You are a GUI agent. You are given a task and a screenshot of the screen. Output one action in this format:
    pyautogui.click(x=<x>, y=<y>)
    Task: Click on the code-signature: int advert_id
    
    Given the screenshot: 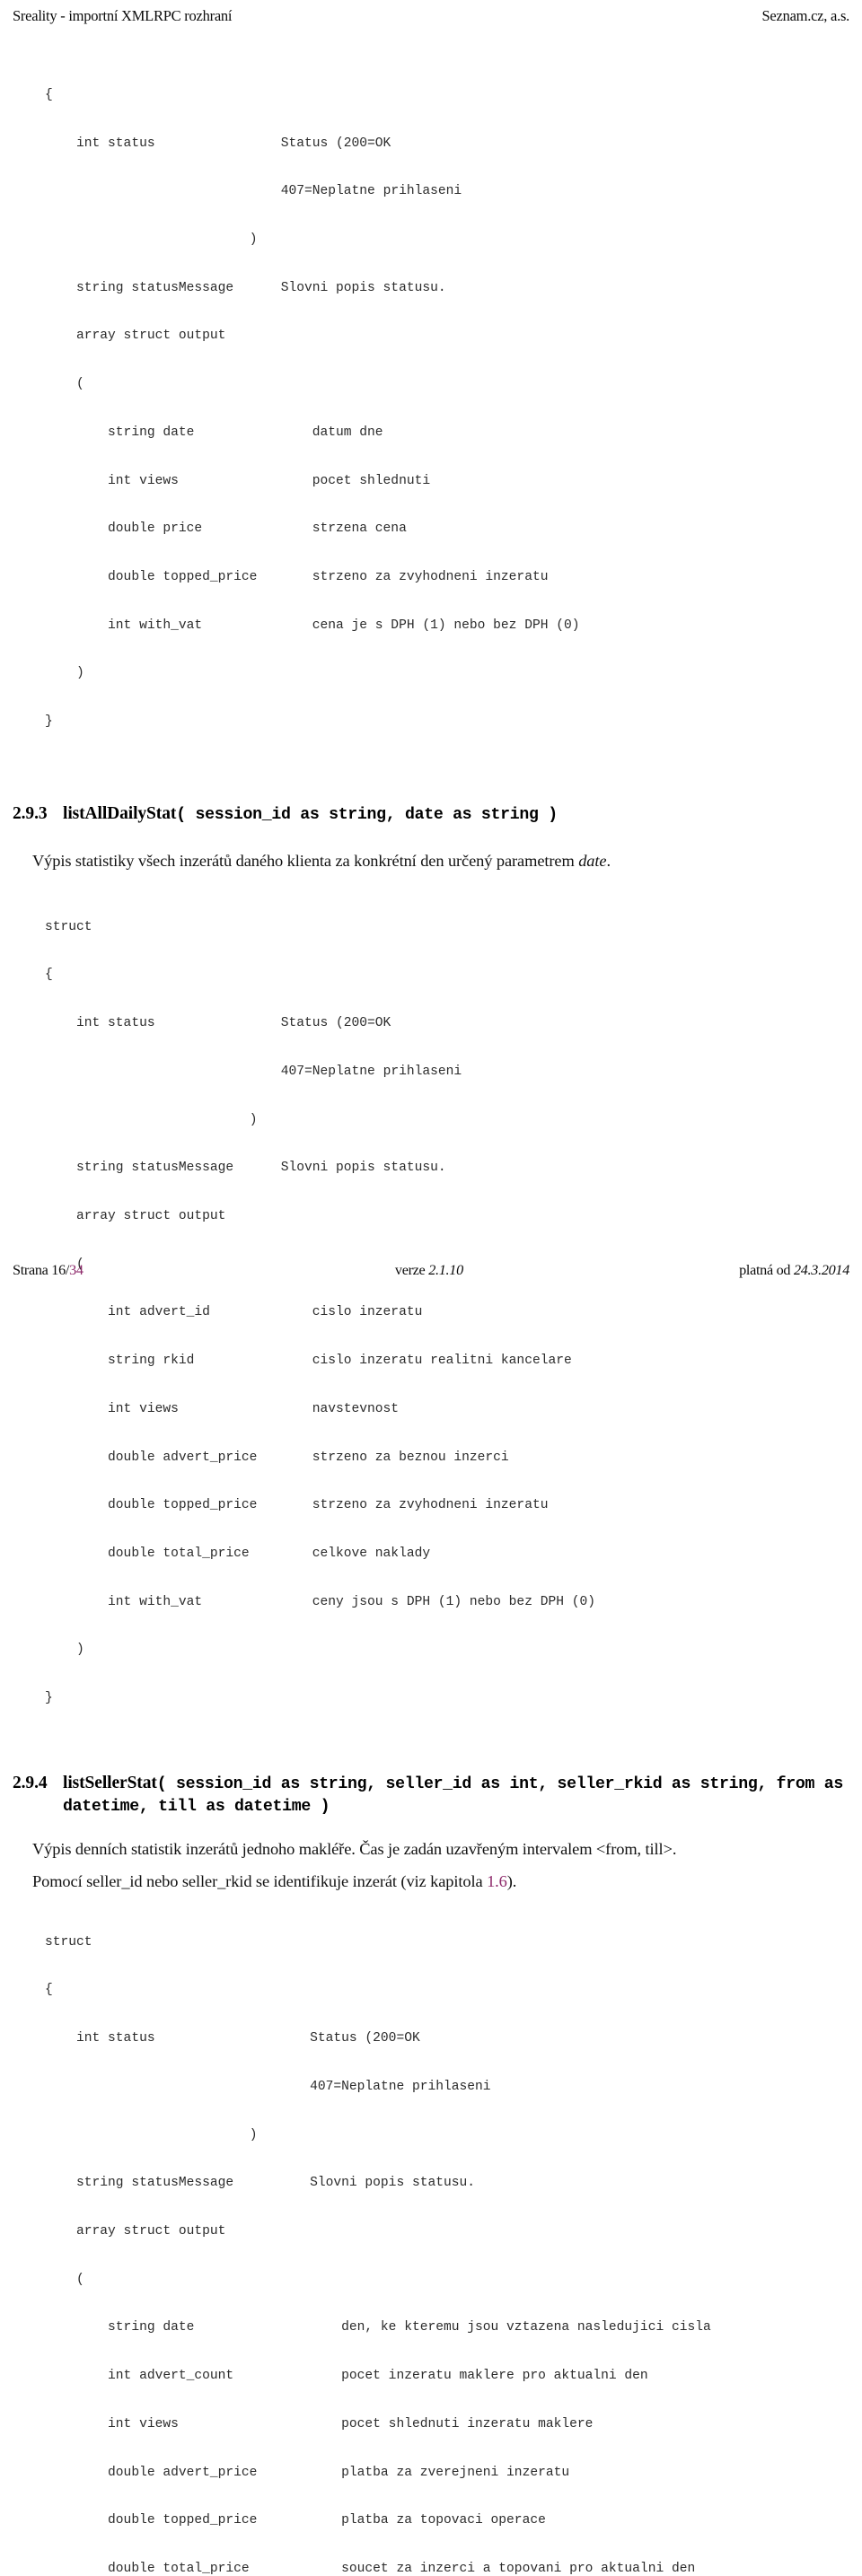 What is the action you would take?
    pyautogui.click(x=159, y=1312)
    